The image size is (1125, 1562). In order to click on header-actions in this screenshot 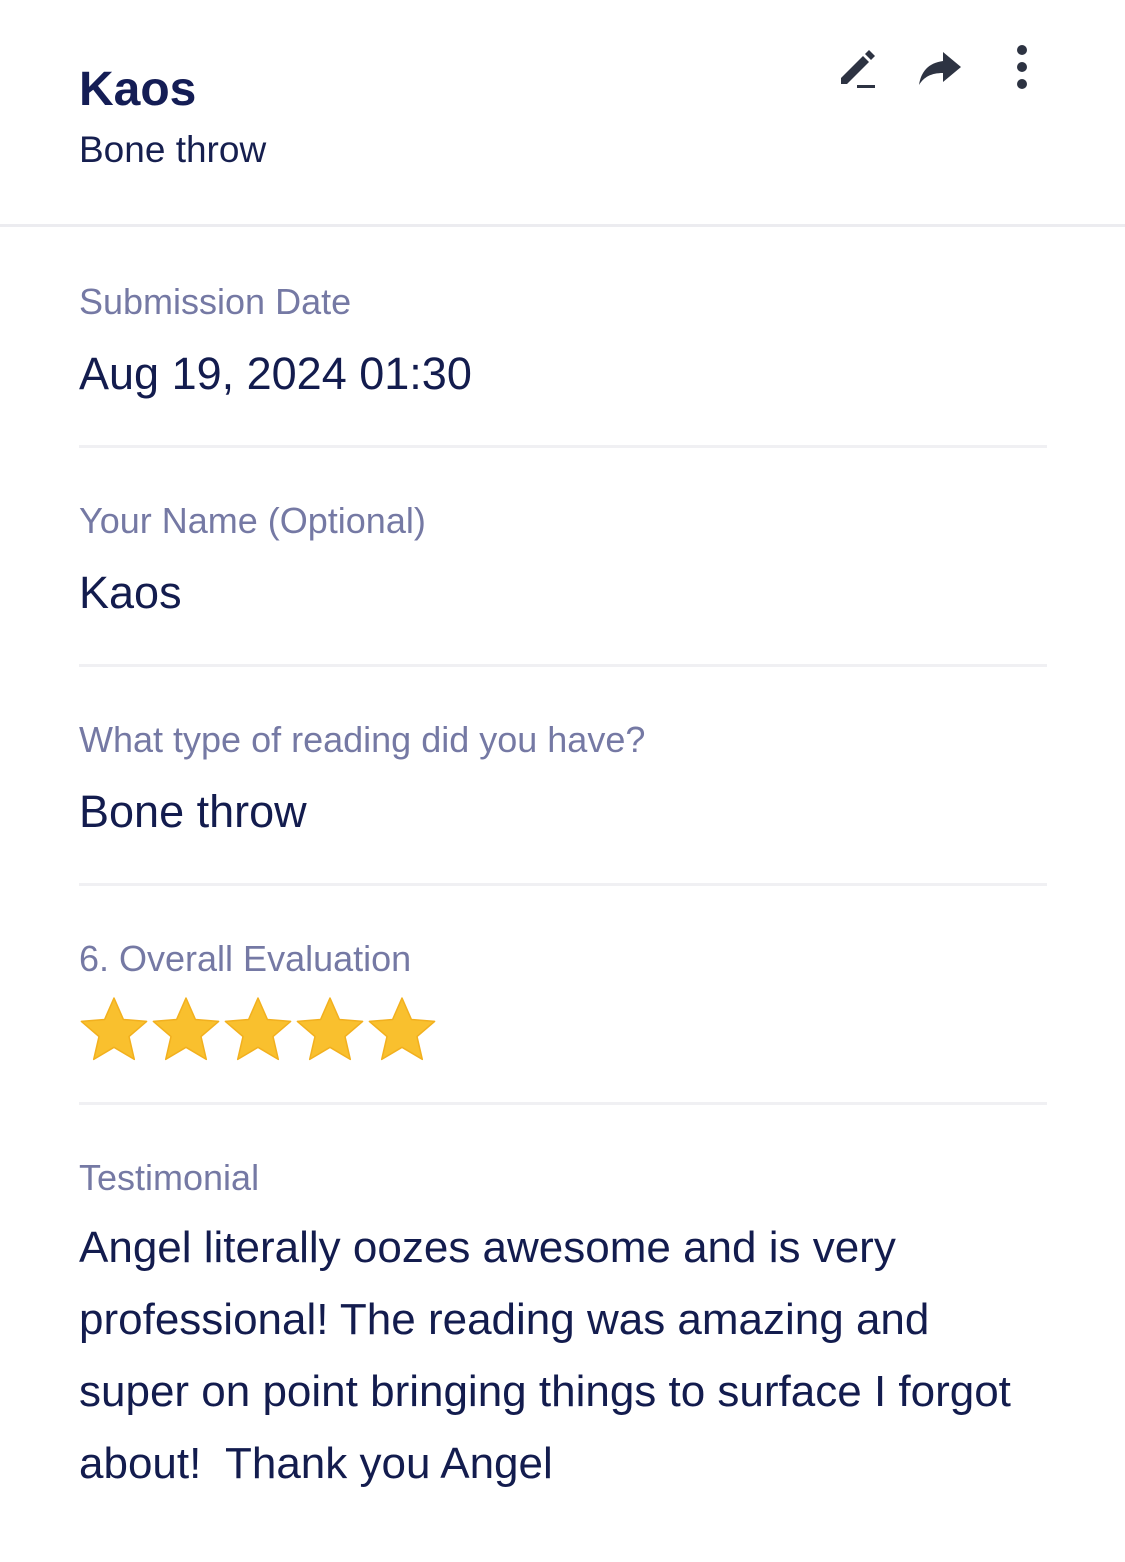, I will do `click(940, 67)`.